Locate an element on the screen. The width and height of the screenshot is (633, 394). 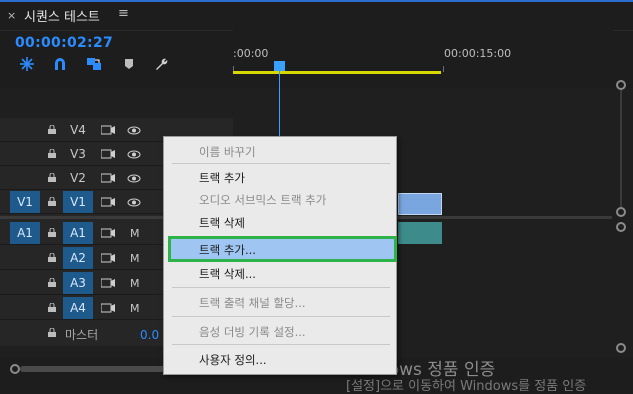
add-marker-icon is located at coordinates (129, 64).